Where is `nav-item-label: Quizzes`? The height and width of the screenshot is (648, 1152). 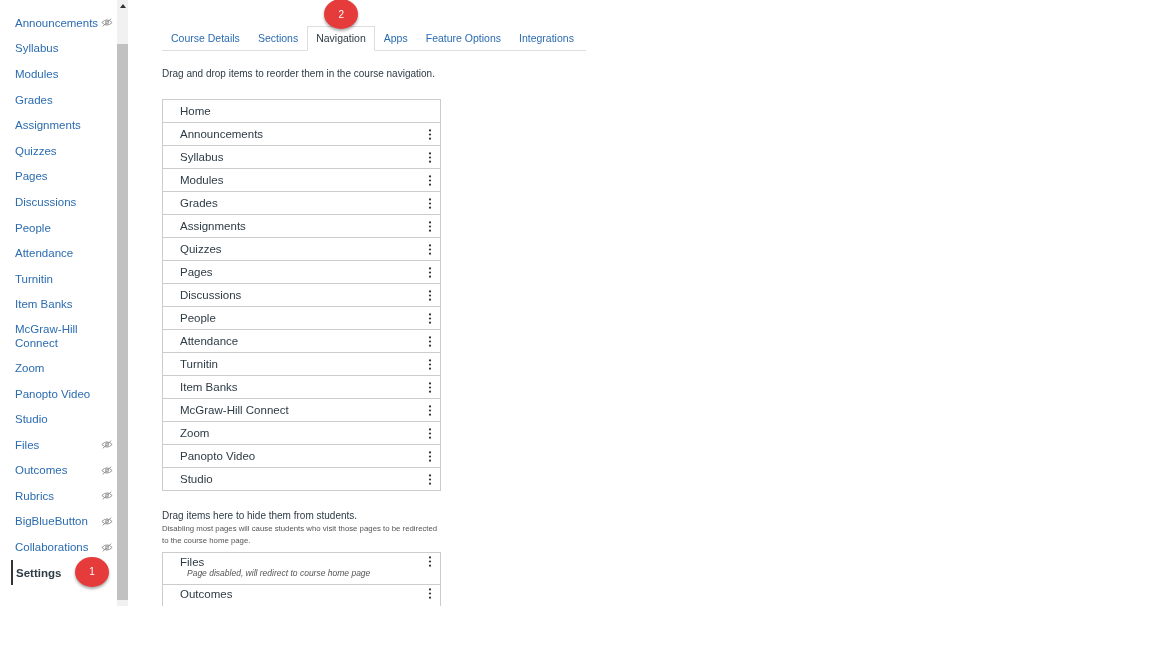 nav-item-label: Quizzes is located at coordinates (201, 249).